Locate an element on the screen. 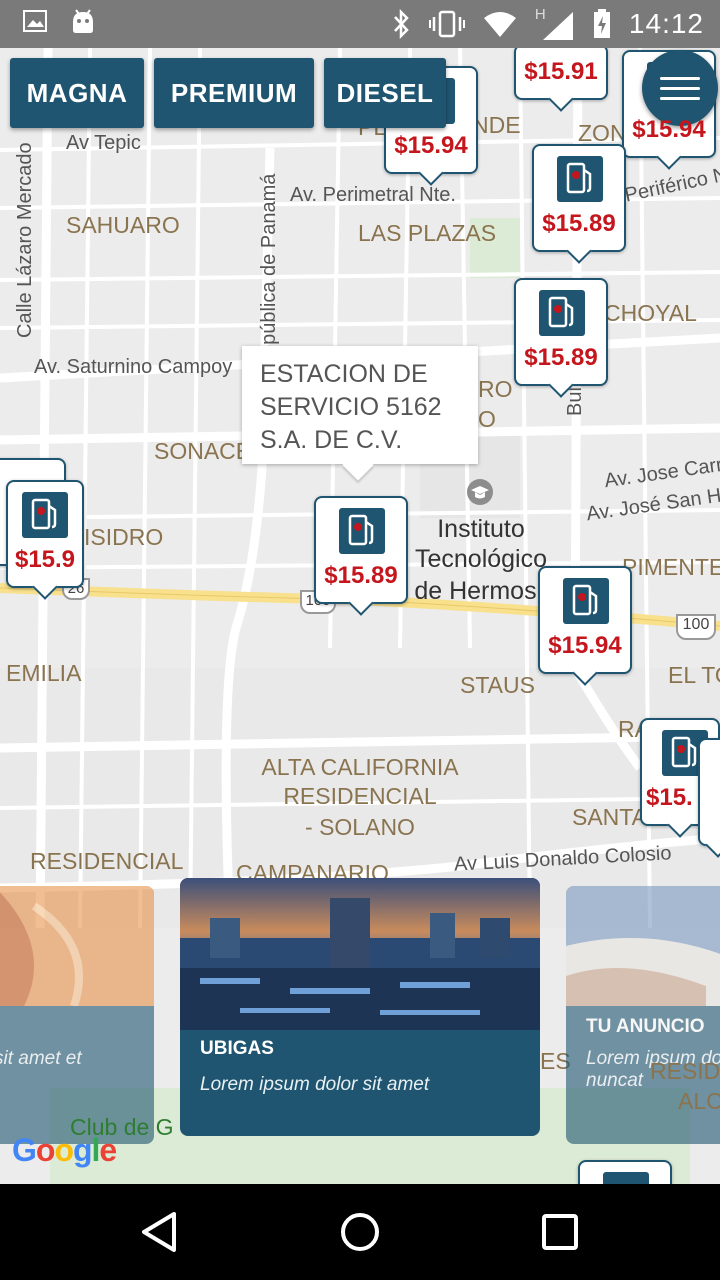  home-button is located at coordinates (360, 1232).